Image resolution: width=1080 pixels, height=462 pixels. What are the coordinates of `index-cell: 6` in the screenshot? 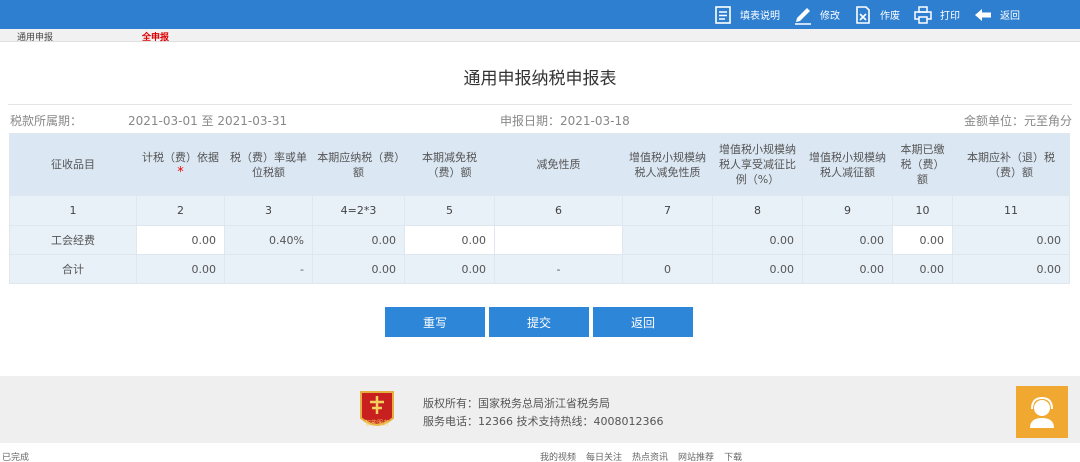 It's located at (558, 210).